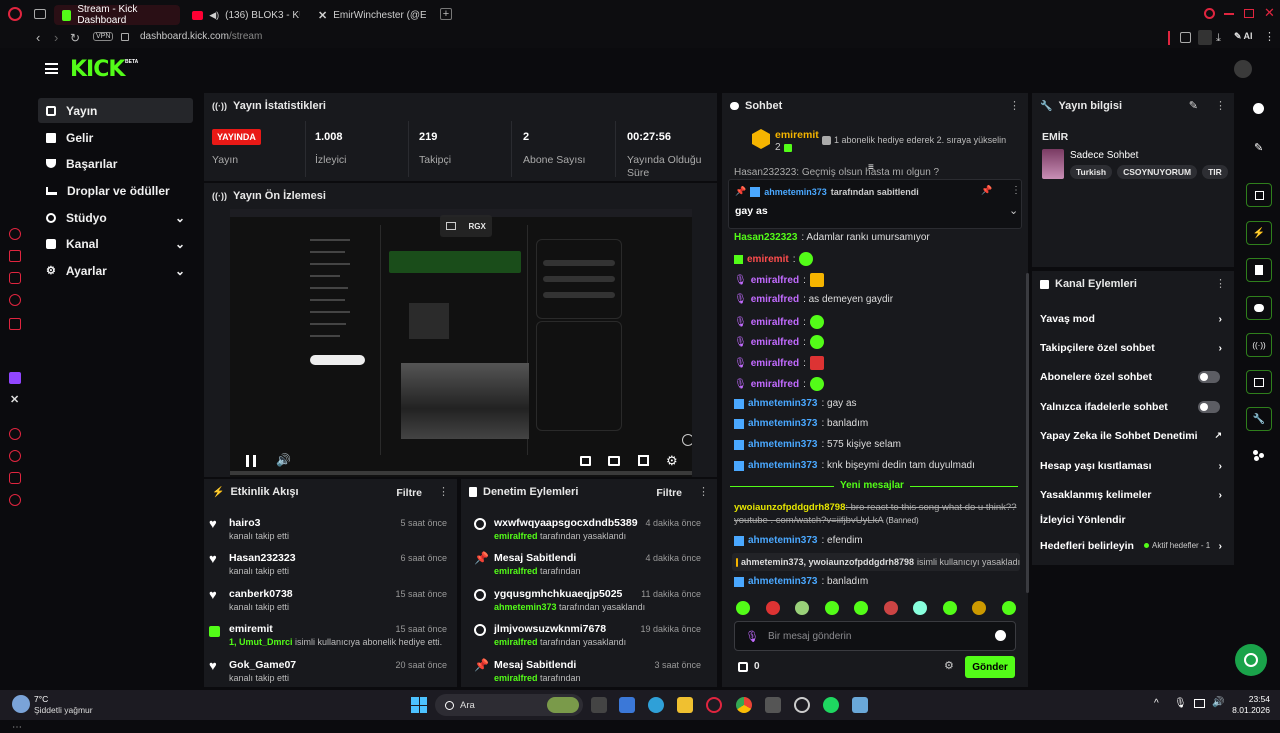 The height and width of the screenshot is (733, 1280). What do you see at coordinates (56, 37) in the screenshot?
I see `forward-button: ›` at bounding box center [56, 37].